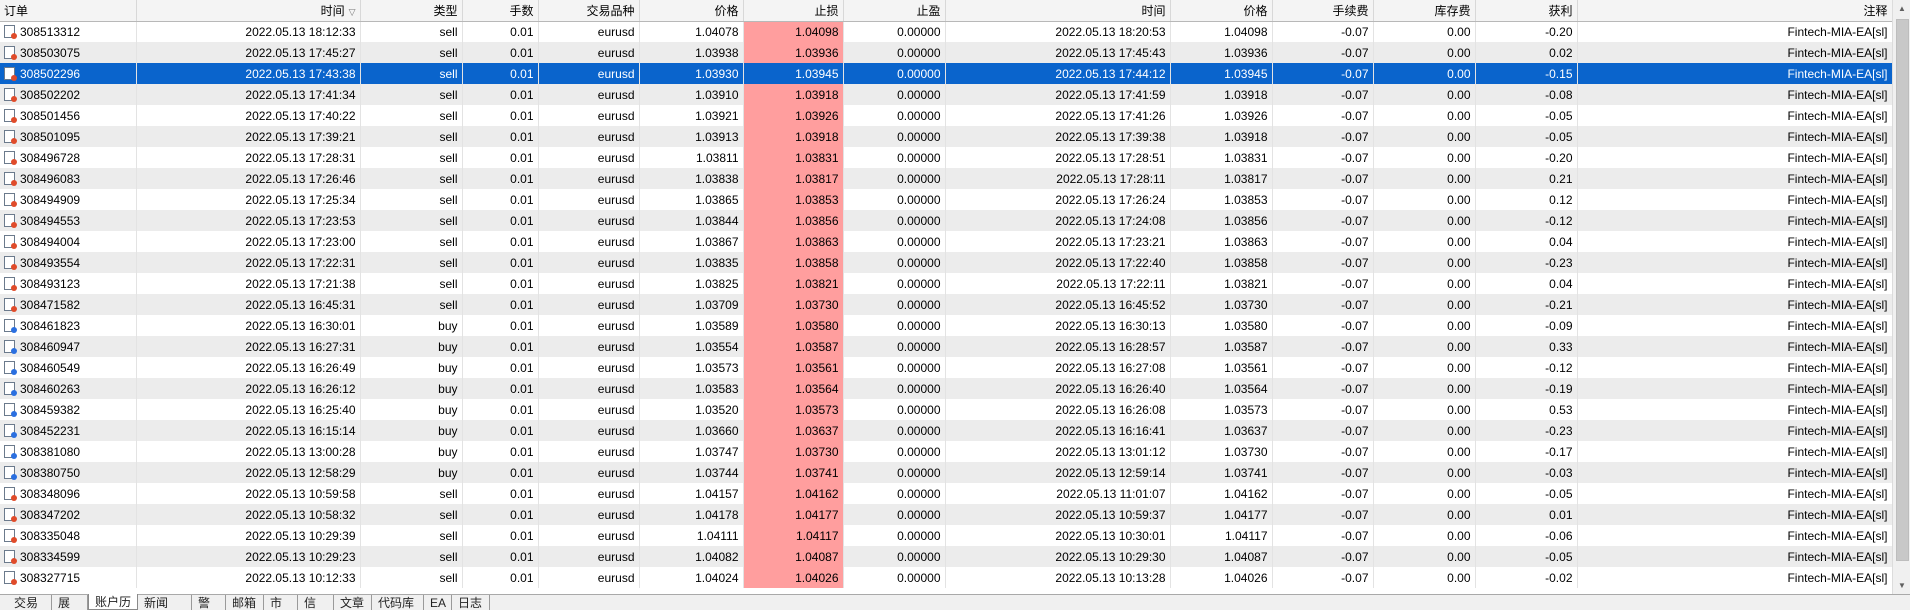 The height and width of the screenshot is (610, 1910). What do you see at coordinates (1255, 10) in the screenshot?
I see `column-header-label: 价格` at bounding box center [1255, 10].